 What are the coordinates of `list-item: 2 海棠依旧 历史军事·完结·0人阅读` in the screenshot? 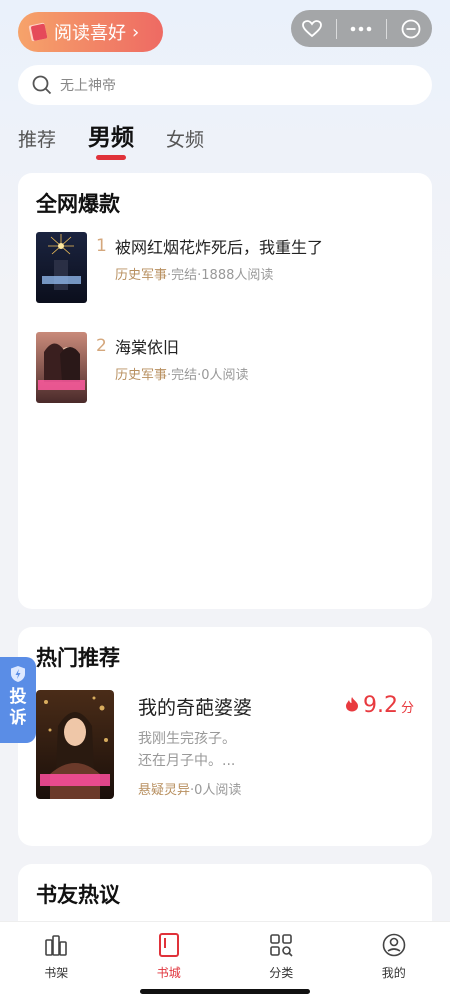 It's located at (226, 368).